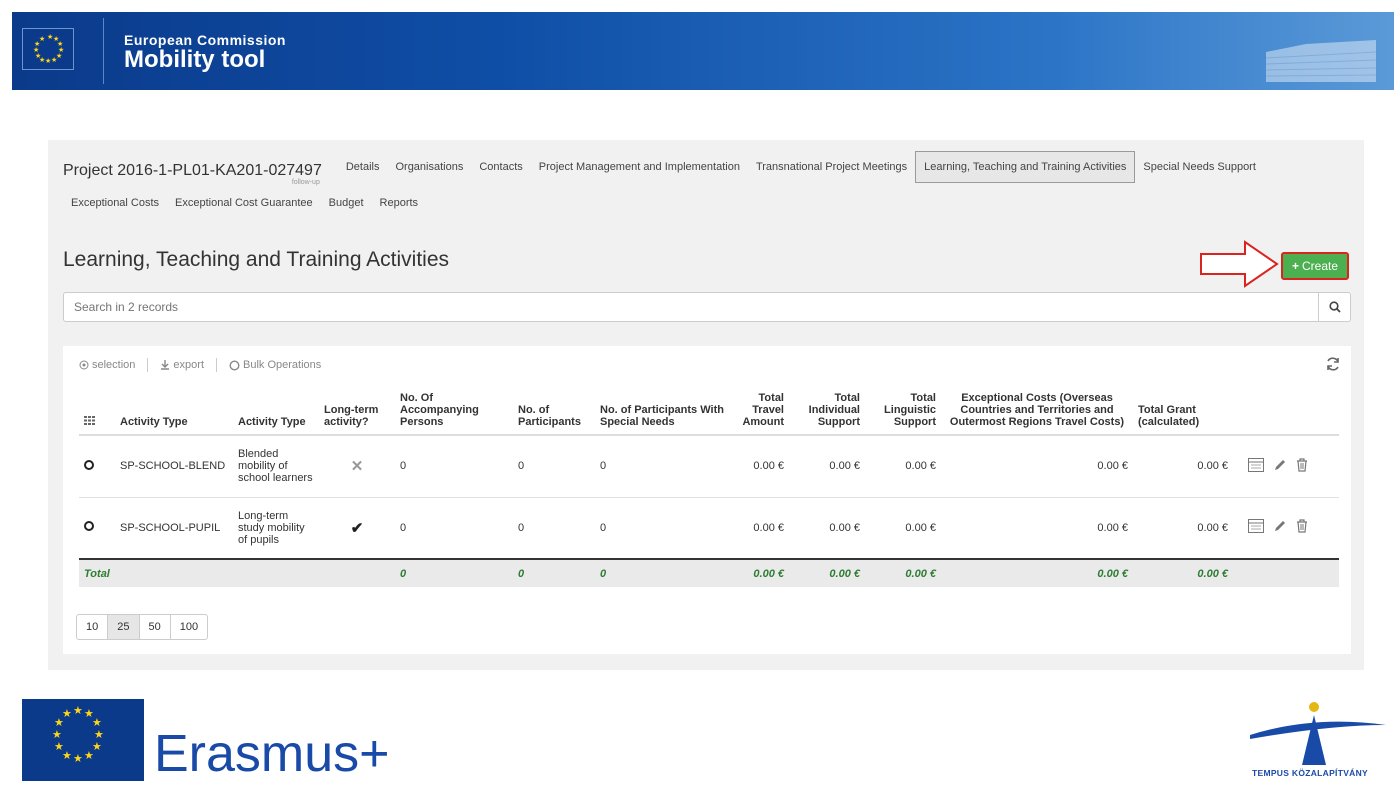 The height and width of the screenshot is (789, 1396). I want to click on search-bar, so click(707, 307).